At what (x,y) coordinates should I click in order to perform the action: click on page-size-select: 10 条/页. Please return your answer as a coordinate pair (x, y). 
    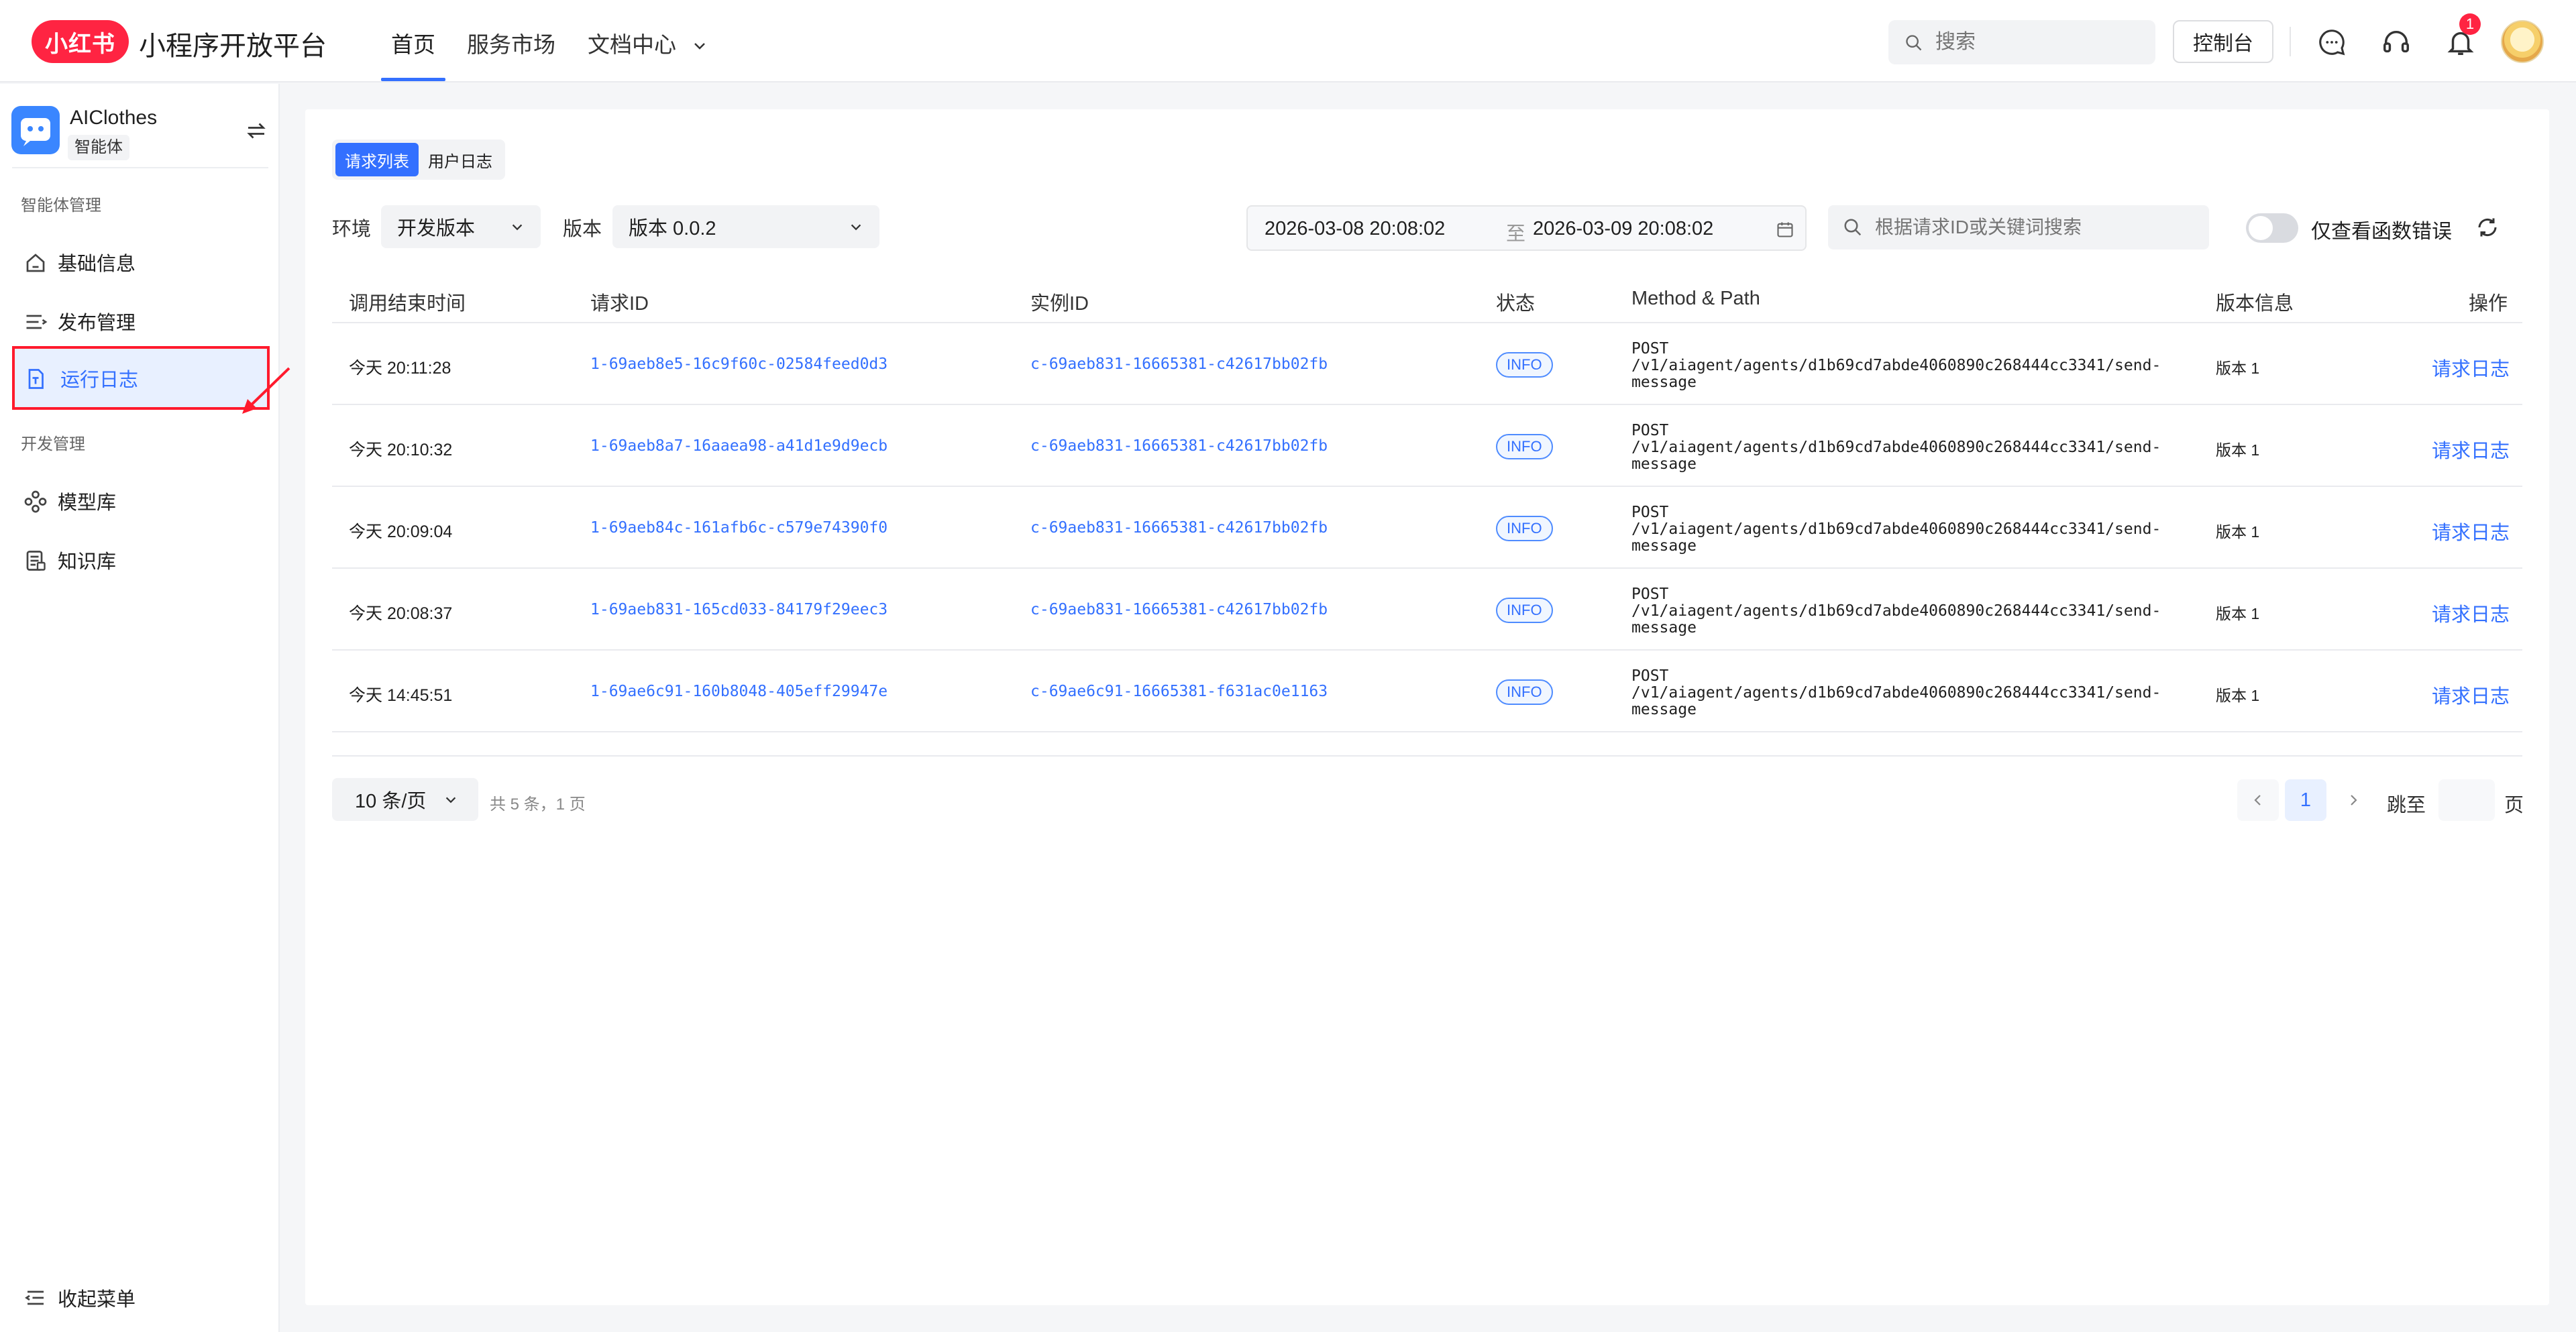
    Looking at the image, I should click on (405, 799).